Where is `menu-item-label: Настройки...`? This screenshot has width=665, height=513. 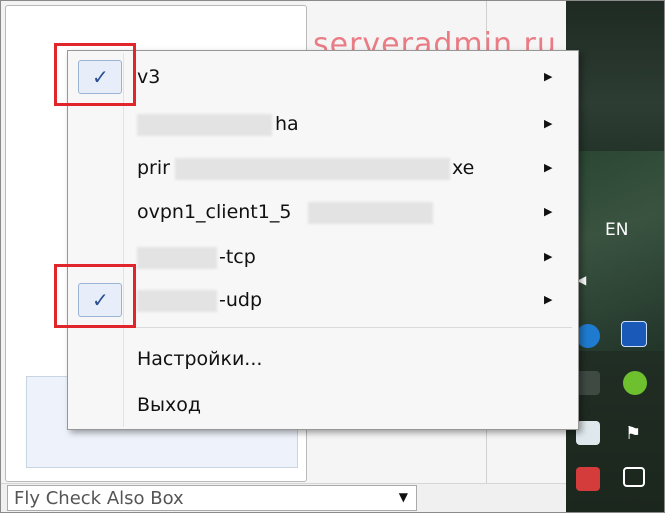 menu-item-label: Настройки... is located at coordinates (200, 359).